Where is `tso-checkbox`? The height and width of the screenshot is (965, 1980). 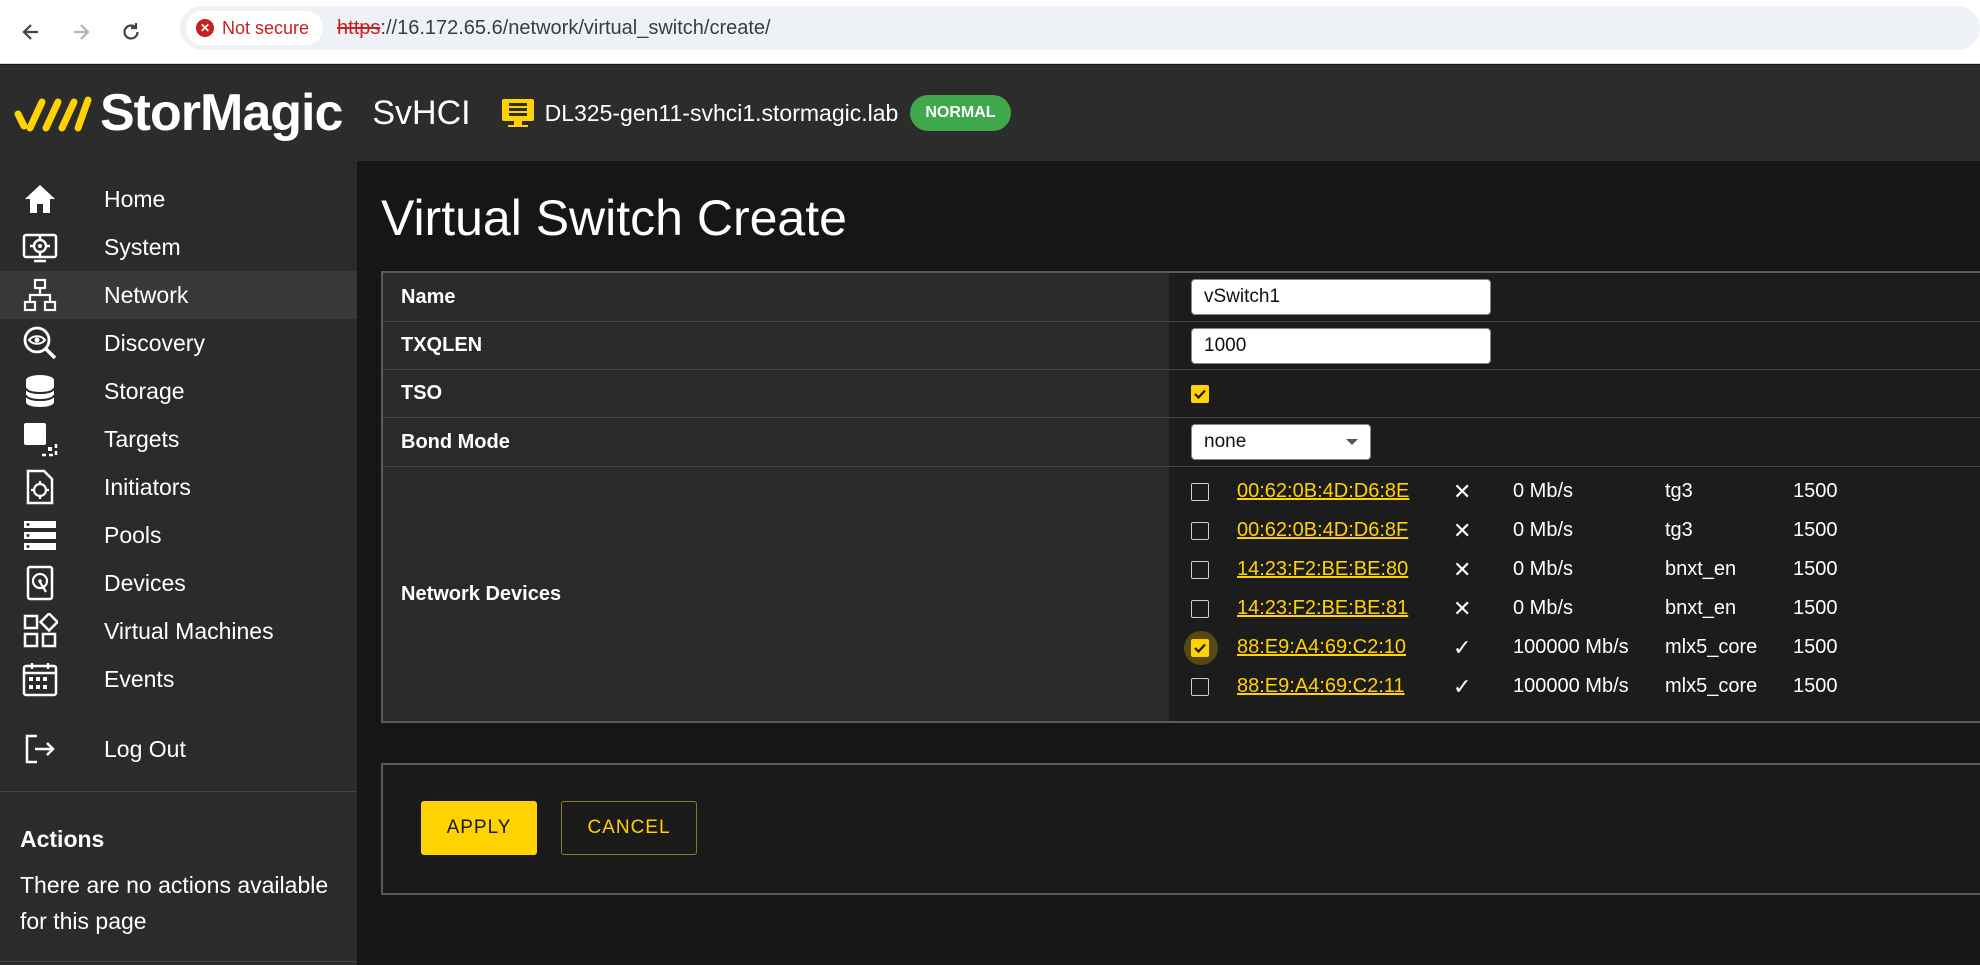
tso-checkbox is located at coordinates (1200, 393).